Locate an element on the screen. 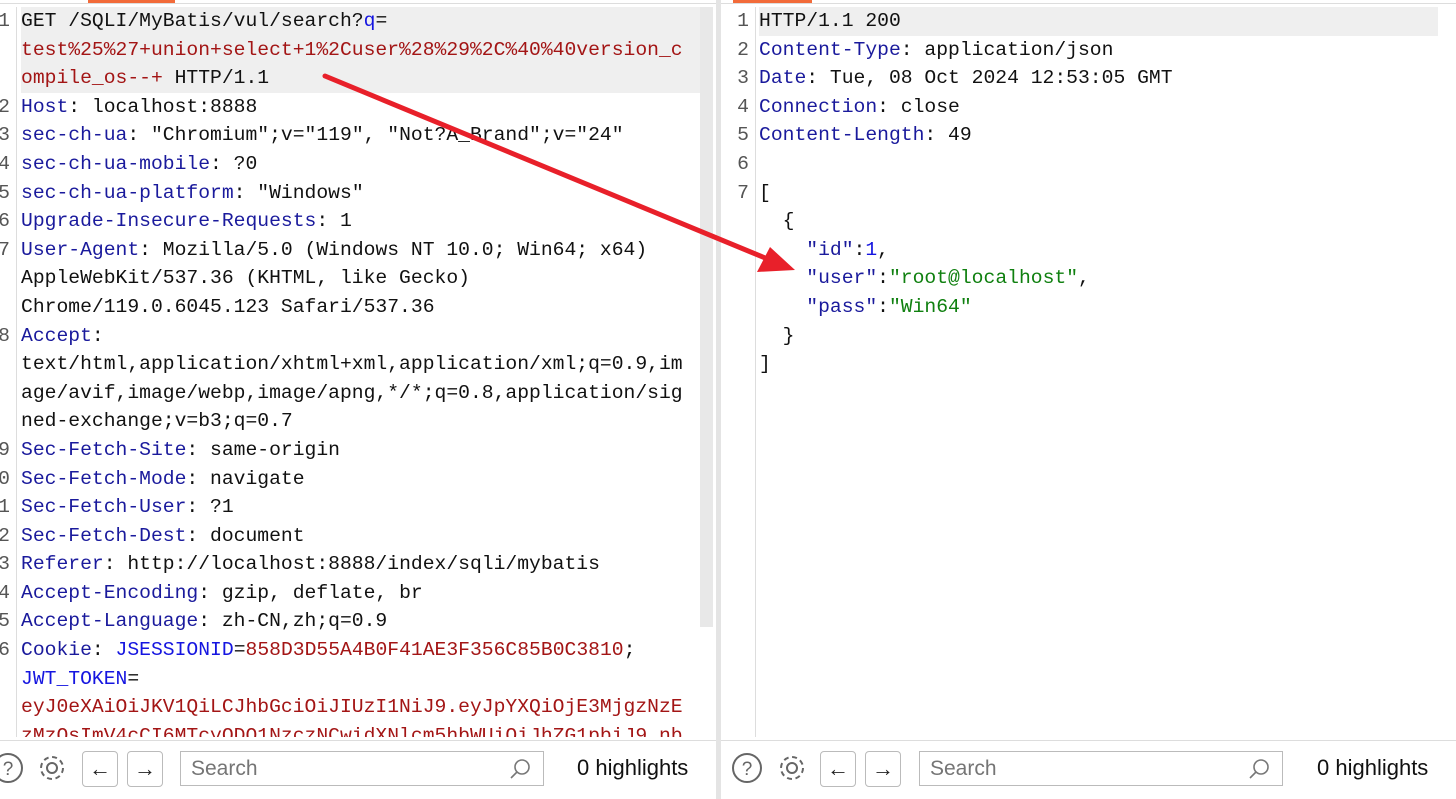  line-number: 11 is located at coordinates (5, 507).